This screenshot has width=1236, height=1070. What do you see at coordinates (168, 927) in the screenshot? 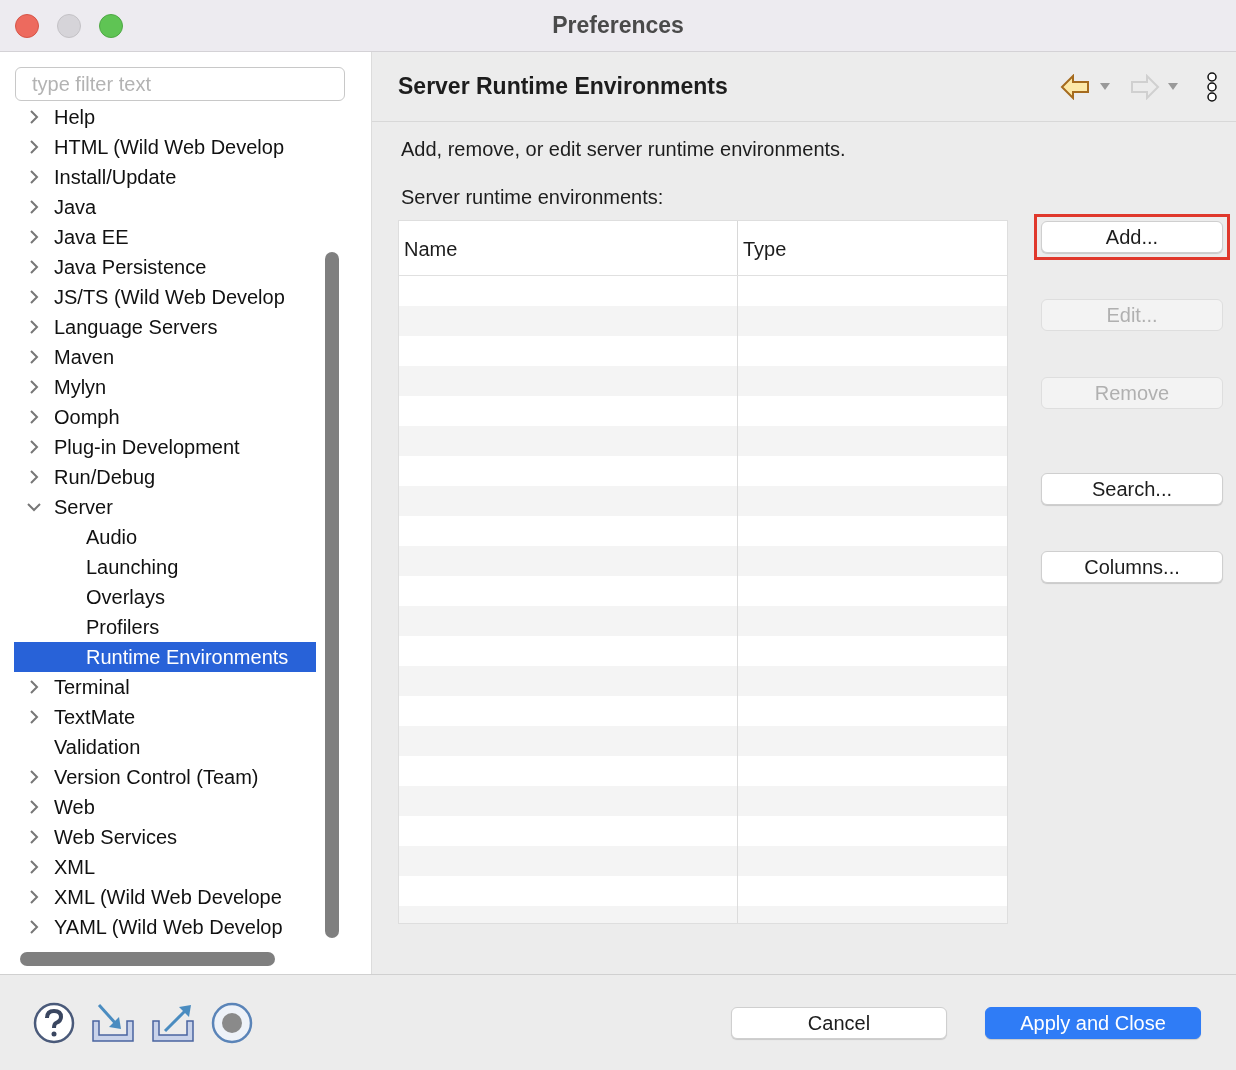
I see `tree-item: YAML (Wild Web Develop` at bounding box center [168, 927].